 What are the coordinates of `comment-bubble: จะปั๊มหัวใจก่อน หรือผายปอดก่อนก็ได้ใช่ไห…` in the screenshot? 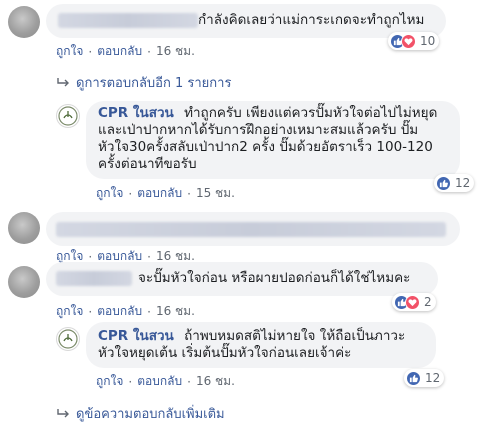 It's located at (242, 279).